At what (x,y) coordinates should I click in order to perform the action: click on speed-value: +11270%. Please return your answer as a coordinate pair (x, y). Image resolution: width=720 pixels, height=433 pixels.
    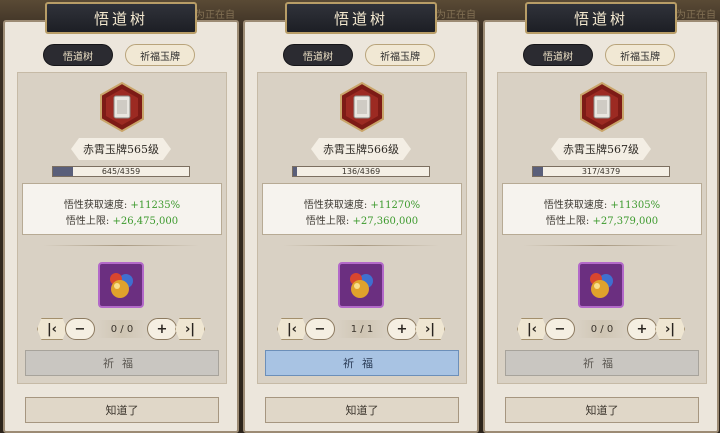
    Looking at the image, I should click on (395, 205).